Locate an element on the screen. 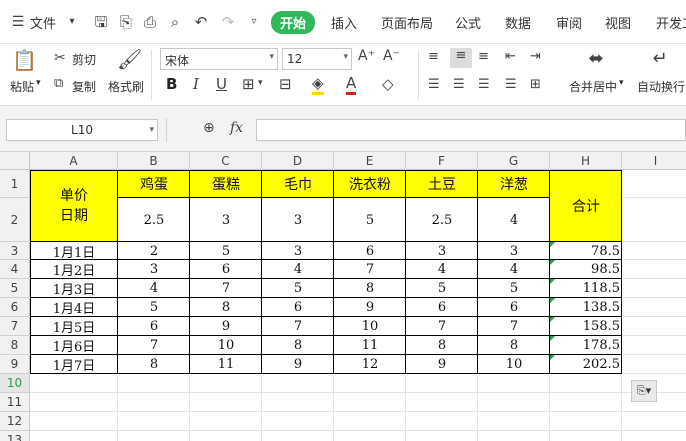  row-header: 5 is located at coordinates (15, 288).